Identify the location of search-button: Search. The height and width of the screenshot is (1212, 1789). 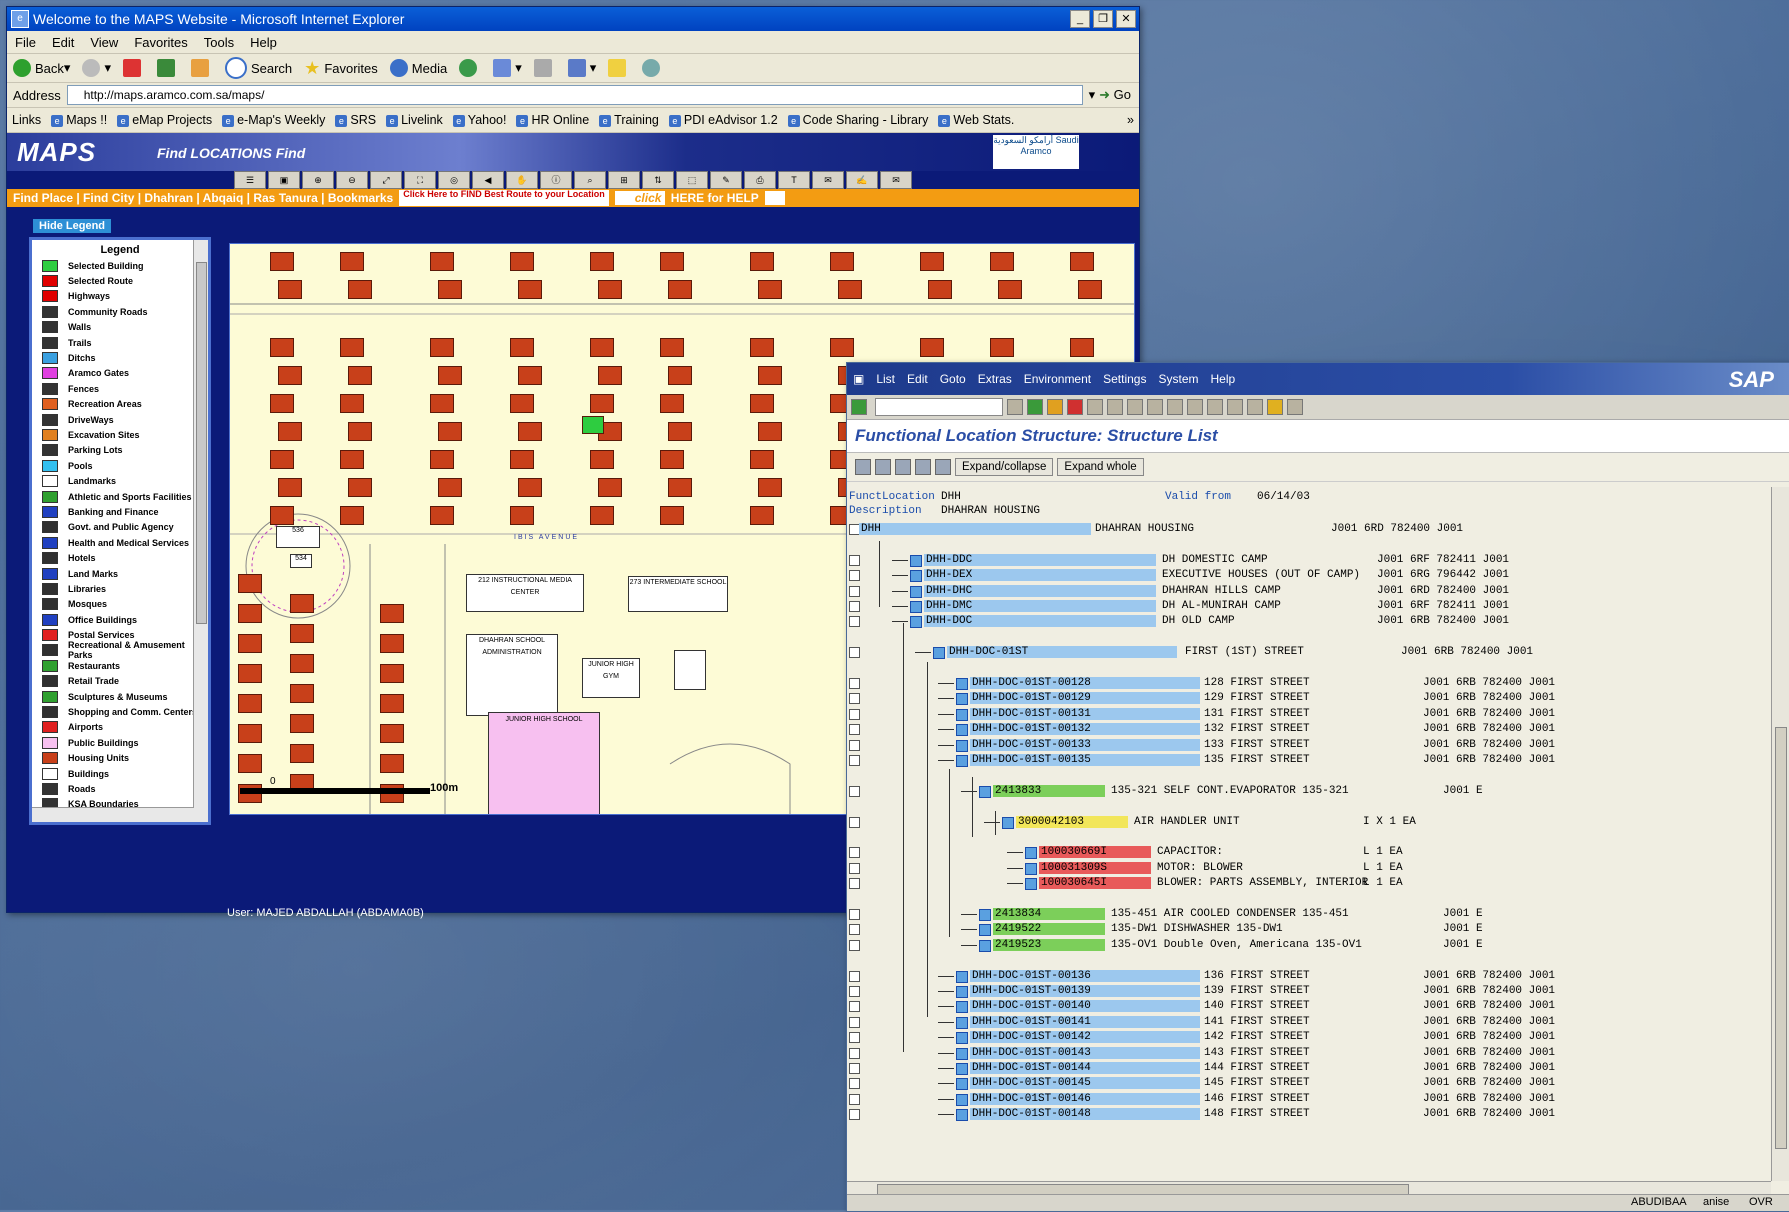
(258, 68).